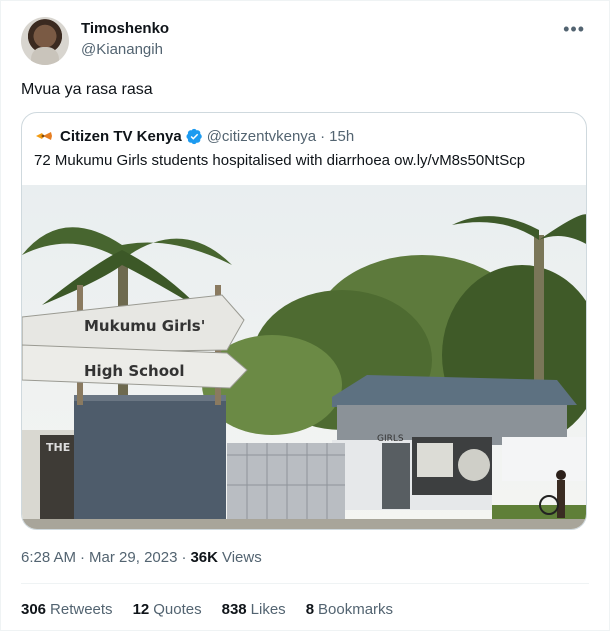 The image size is (610, 631). I want to click on sign-bottom-text: High School, so click(134, 371).